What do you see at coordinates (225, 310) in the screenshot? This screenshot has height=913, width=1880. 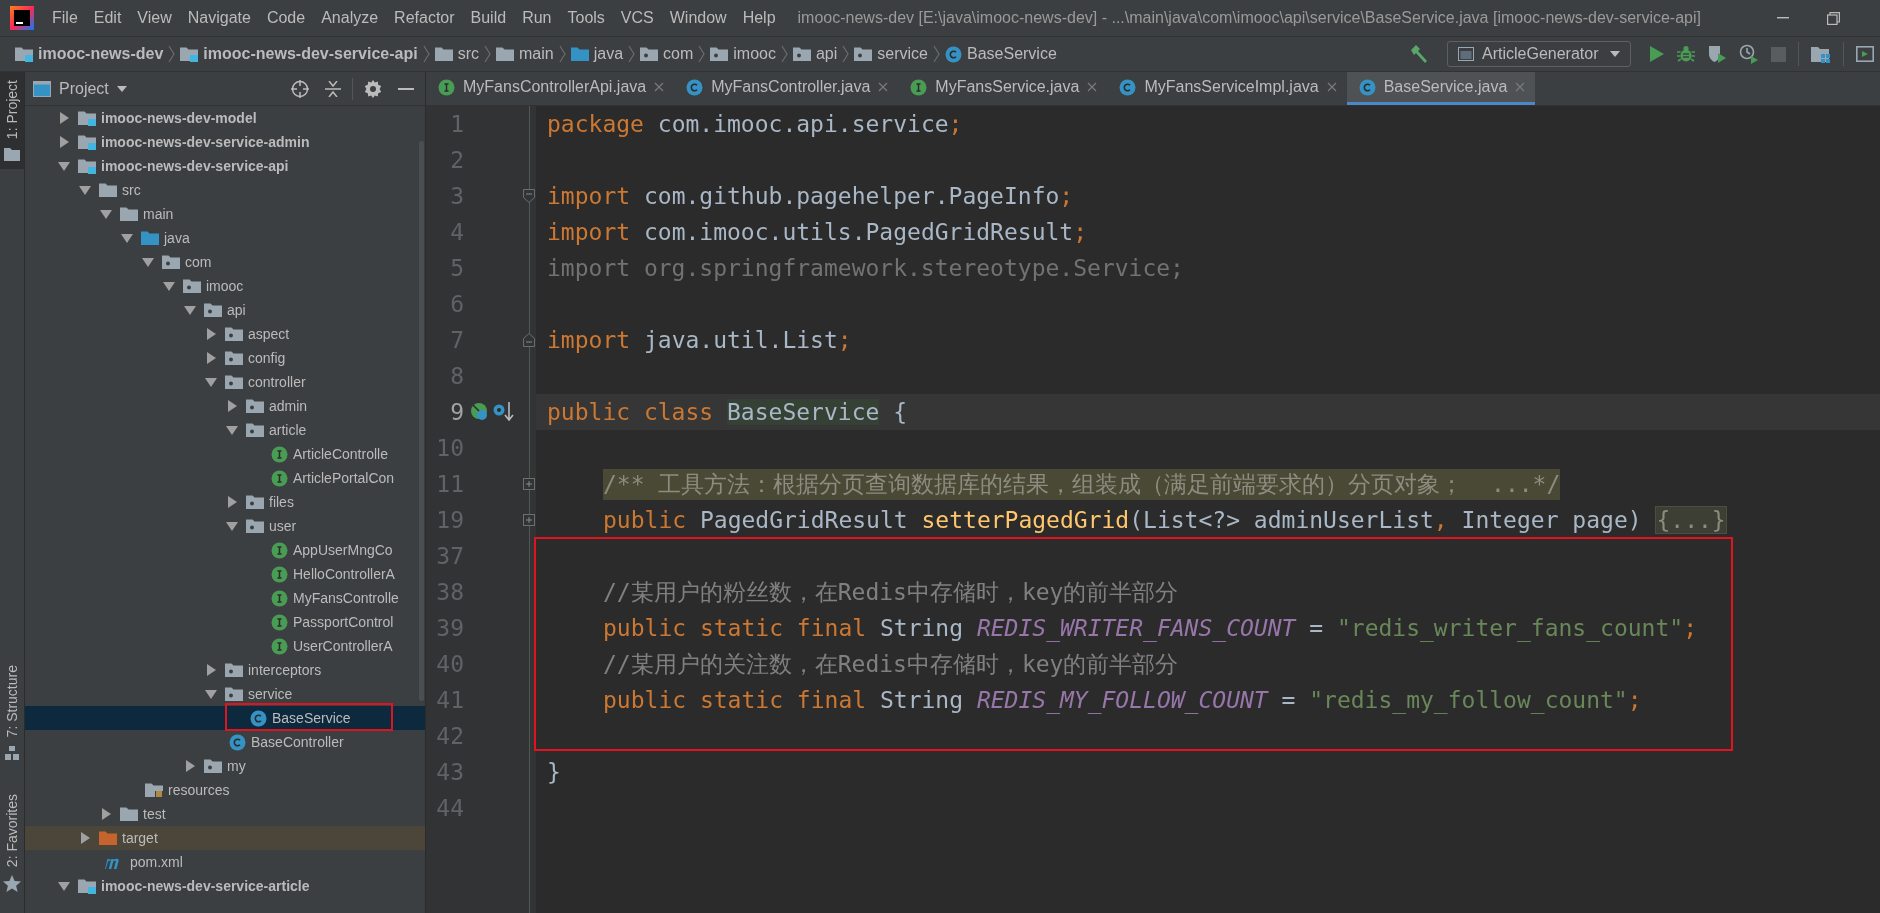 I see `tree-item: api` at bounding box center [225, 310].